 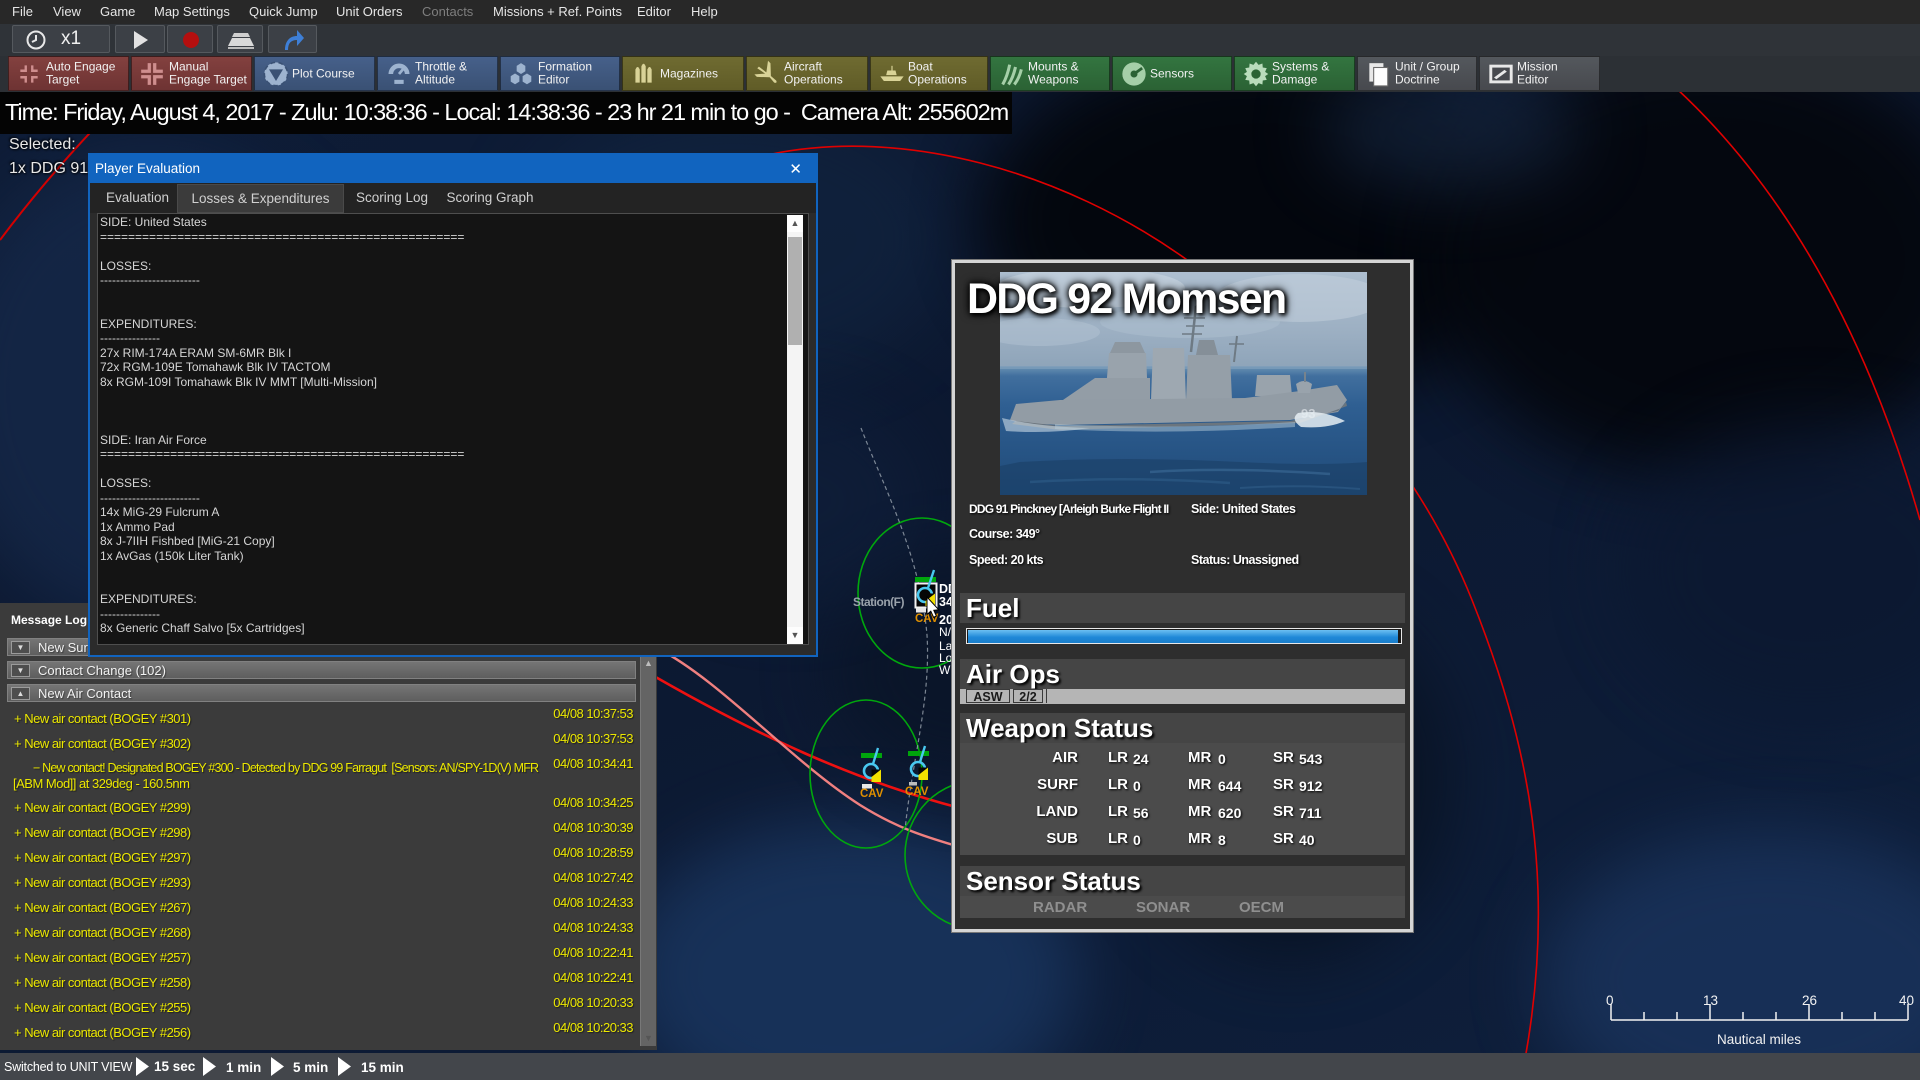 What do you see at coordinates (1710, 1000) in the screenshot?
I see `svg-text: 13` at bounding box center [1710, 1000].